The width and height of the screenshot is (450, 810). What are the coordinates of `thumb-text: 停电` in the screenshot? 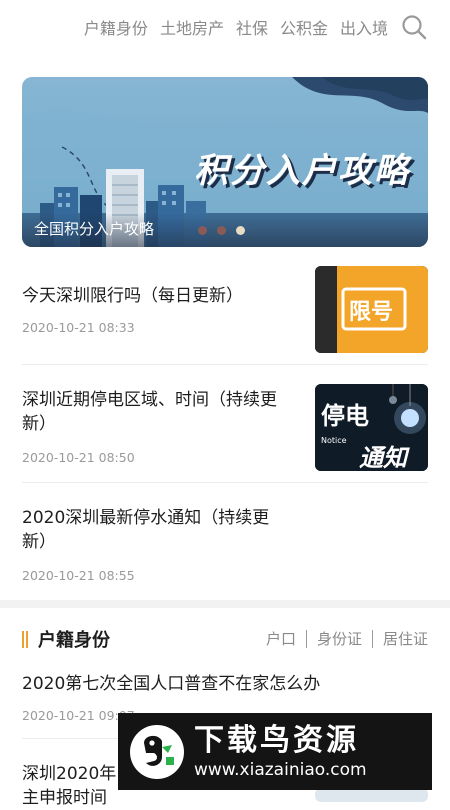 It's located at (345, 416).